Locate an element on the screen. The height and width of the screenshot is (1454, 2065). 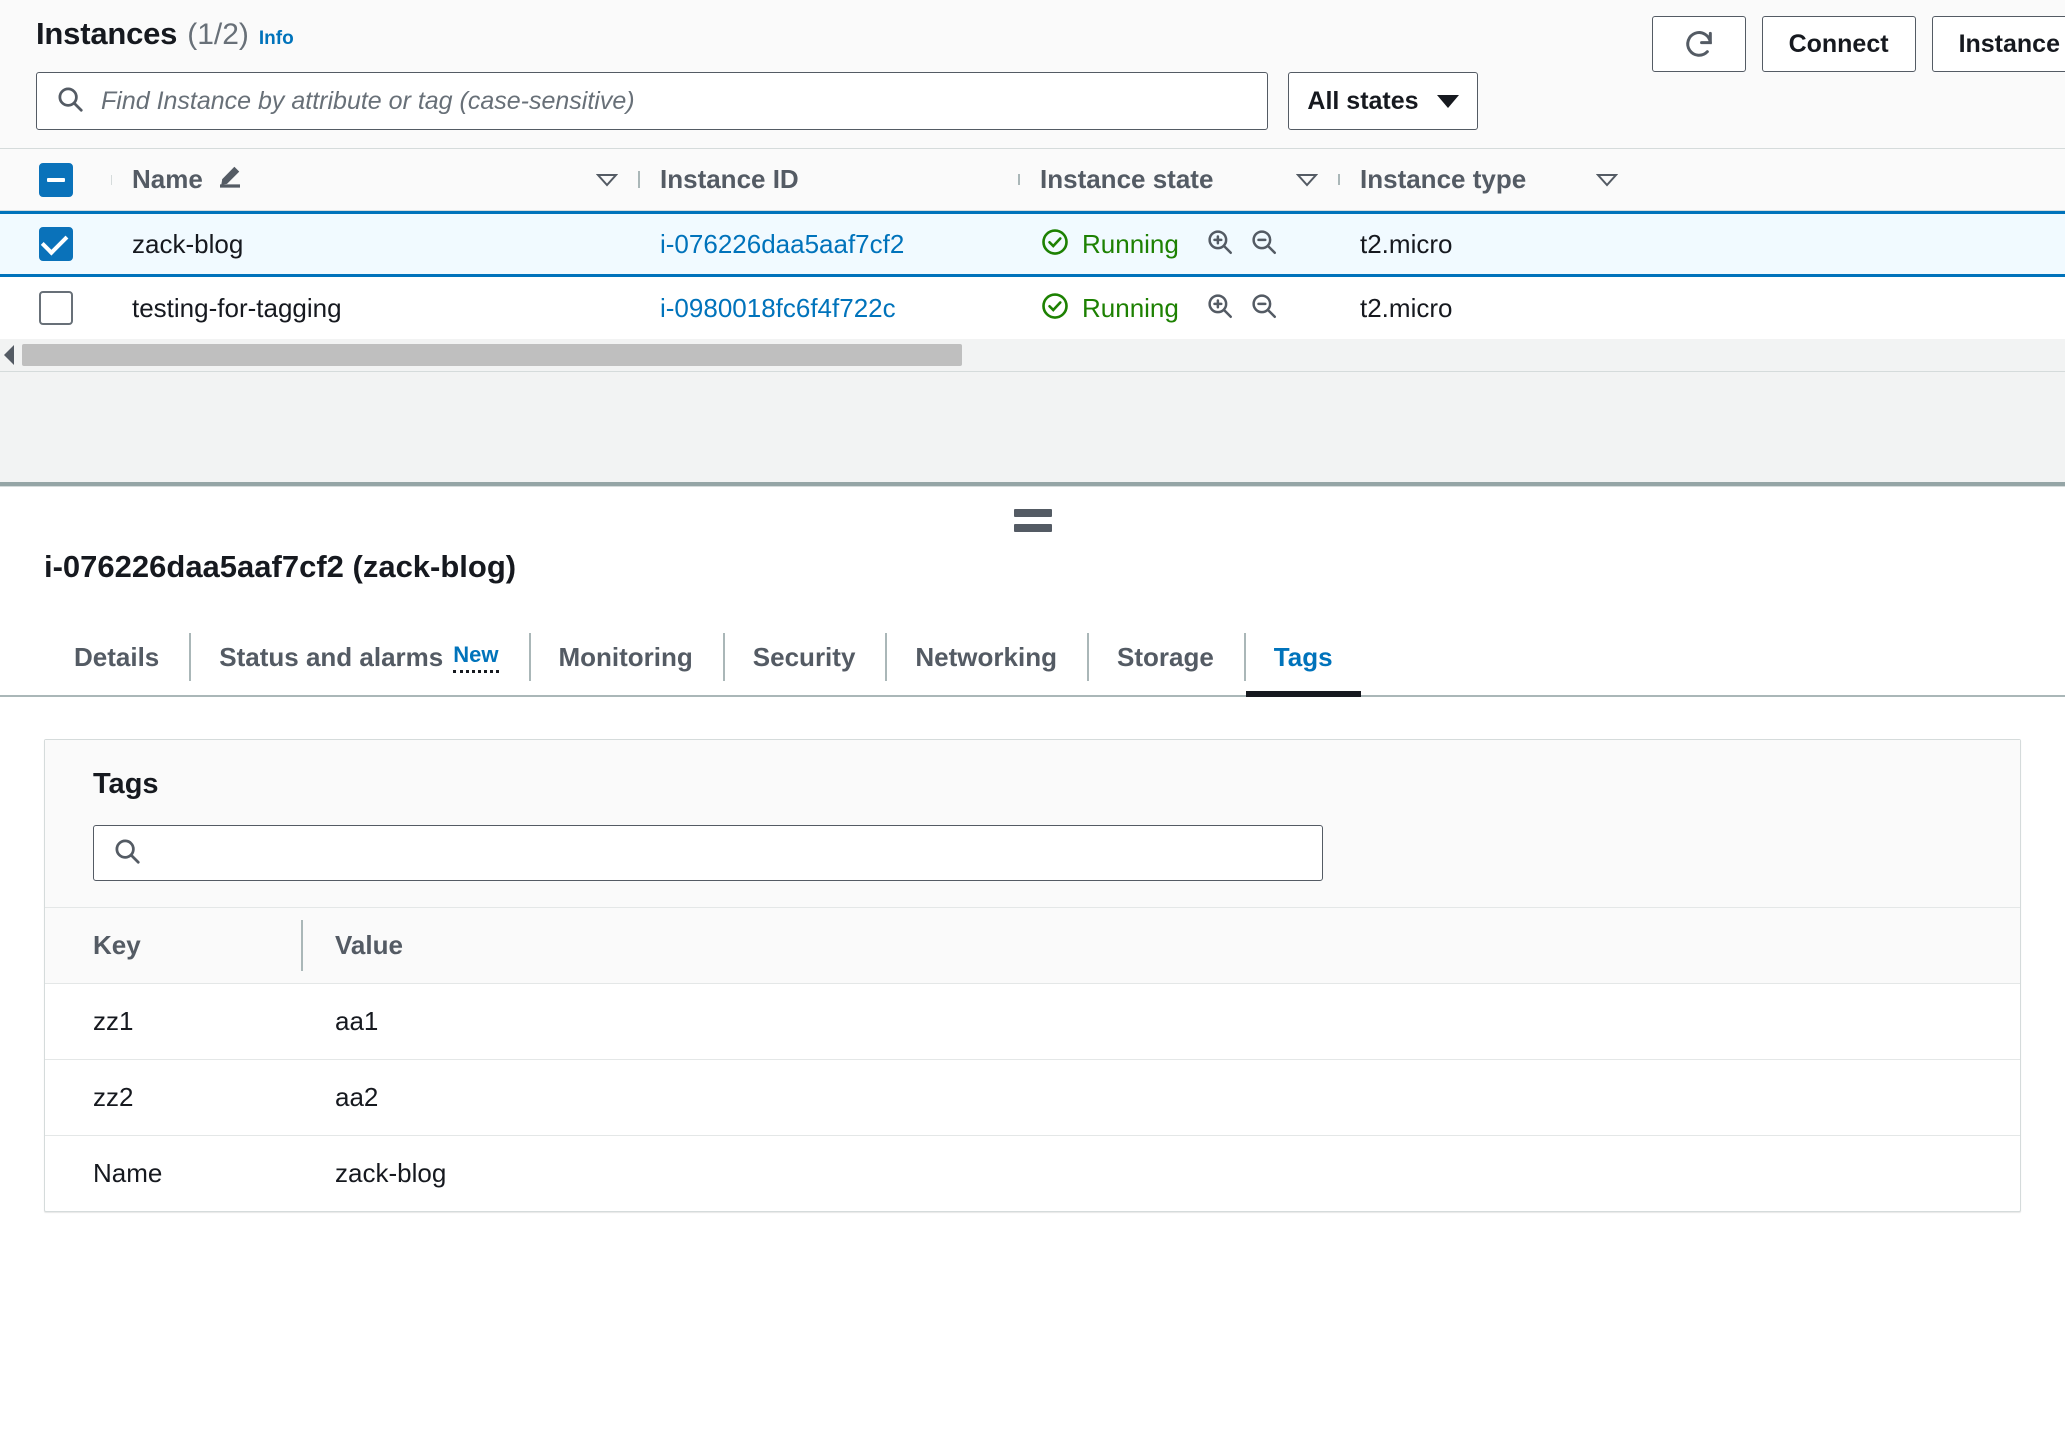
instances-title-group: Instances (1/2) Info is located at coordinates (165, 34).